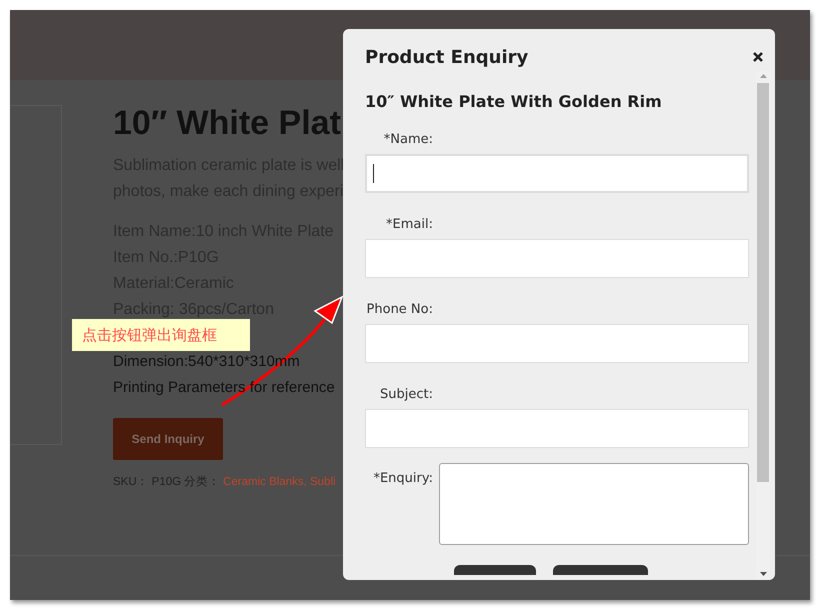 The height and width of the screenshot is (612, 821). Describe the element at coordinates (514, 102) in the screenshot. I see `product-name: 10″ White Plate With Golden Rim` at that location.